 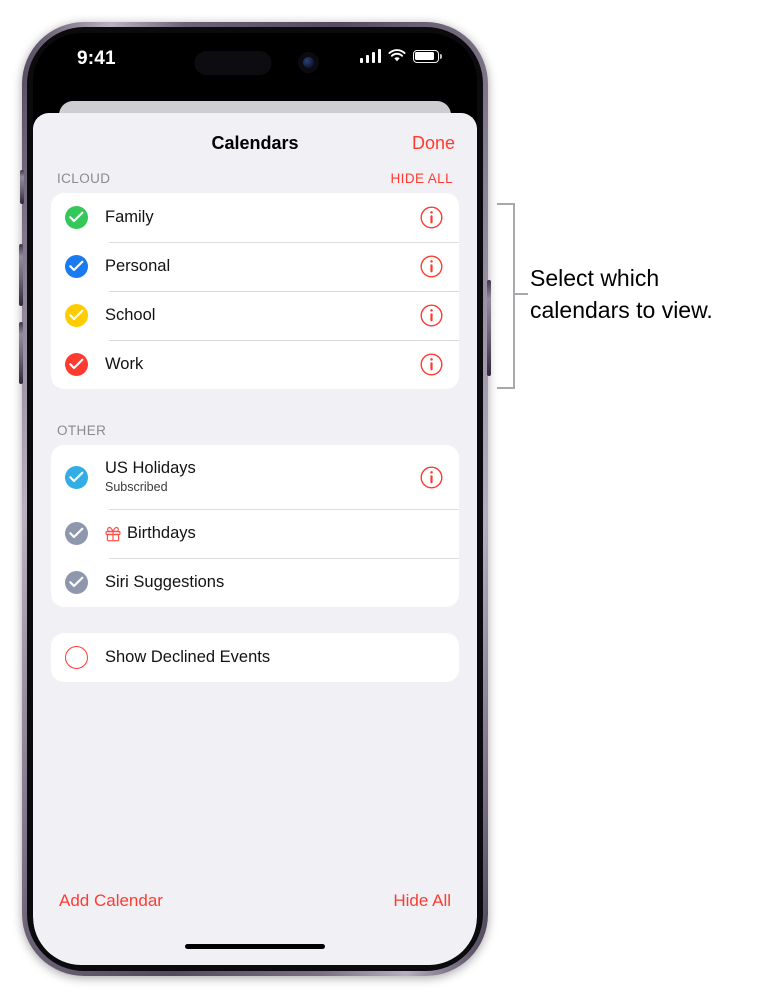 I want to click on calendar-row-work: Work, so click(x=255, y=364).